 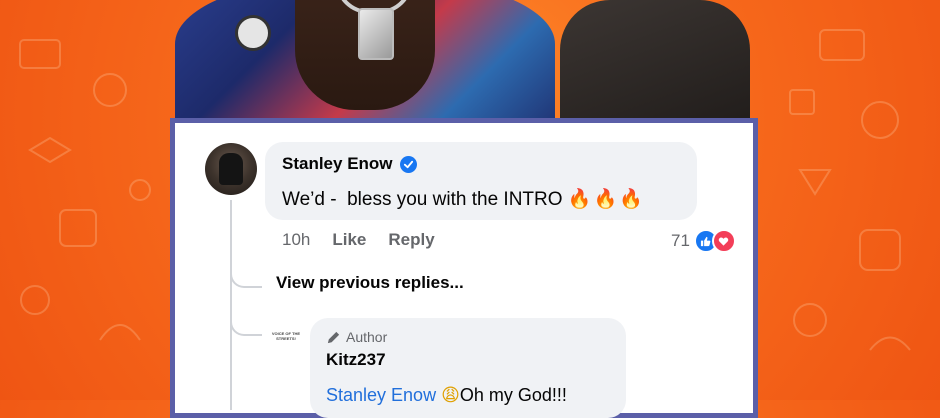 I want to click on reply-body: Oh my God!!!, so click(x=513, y=395).